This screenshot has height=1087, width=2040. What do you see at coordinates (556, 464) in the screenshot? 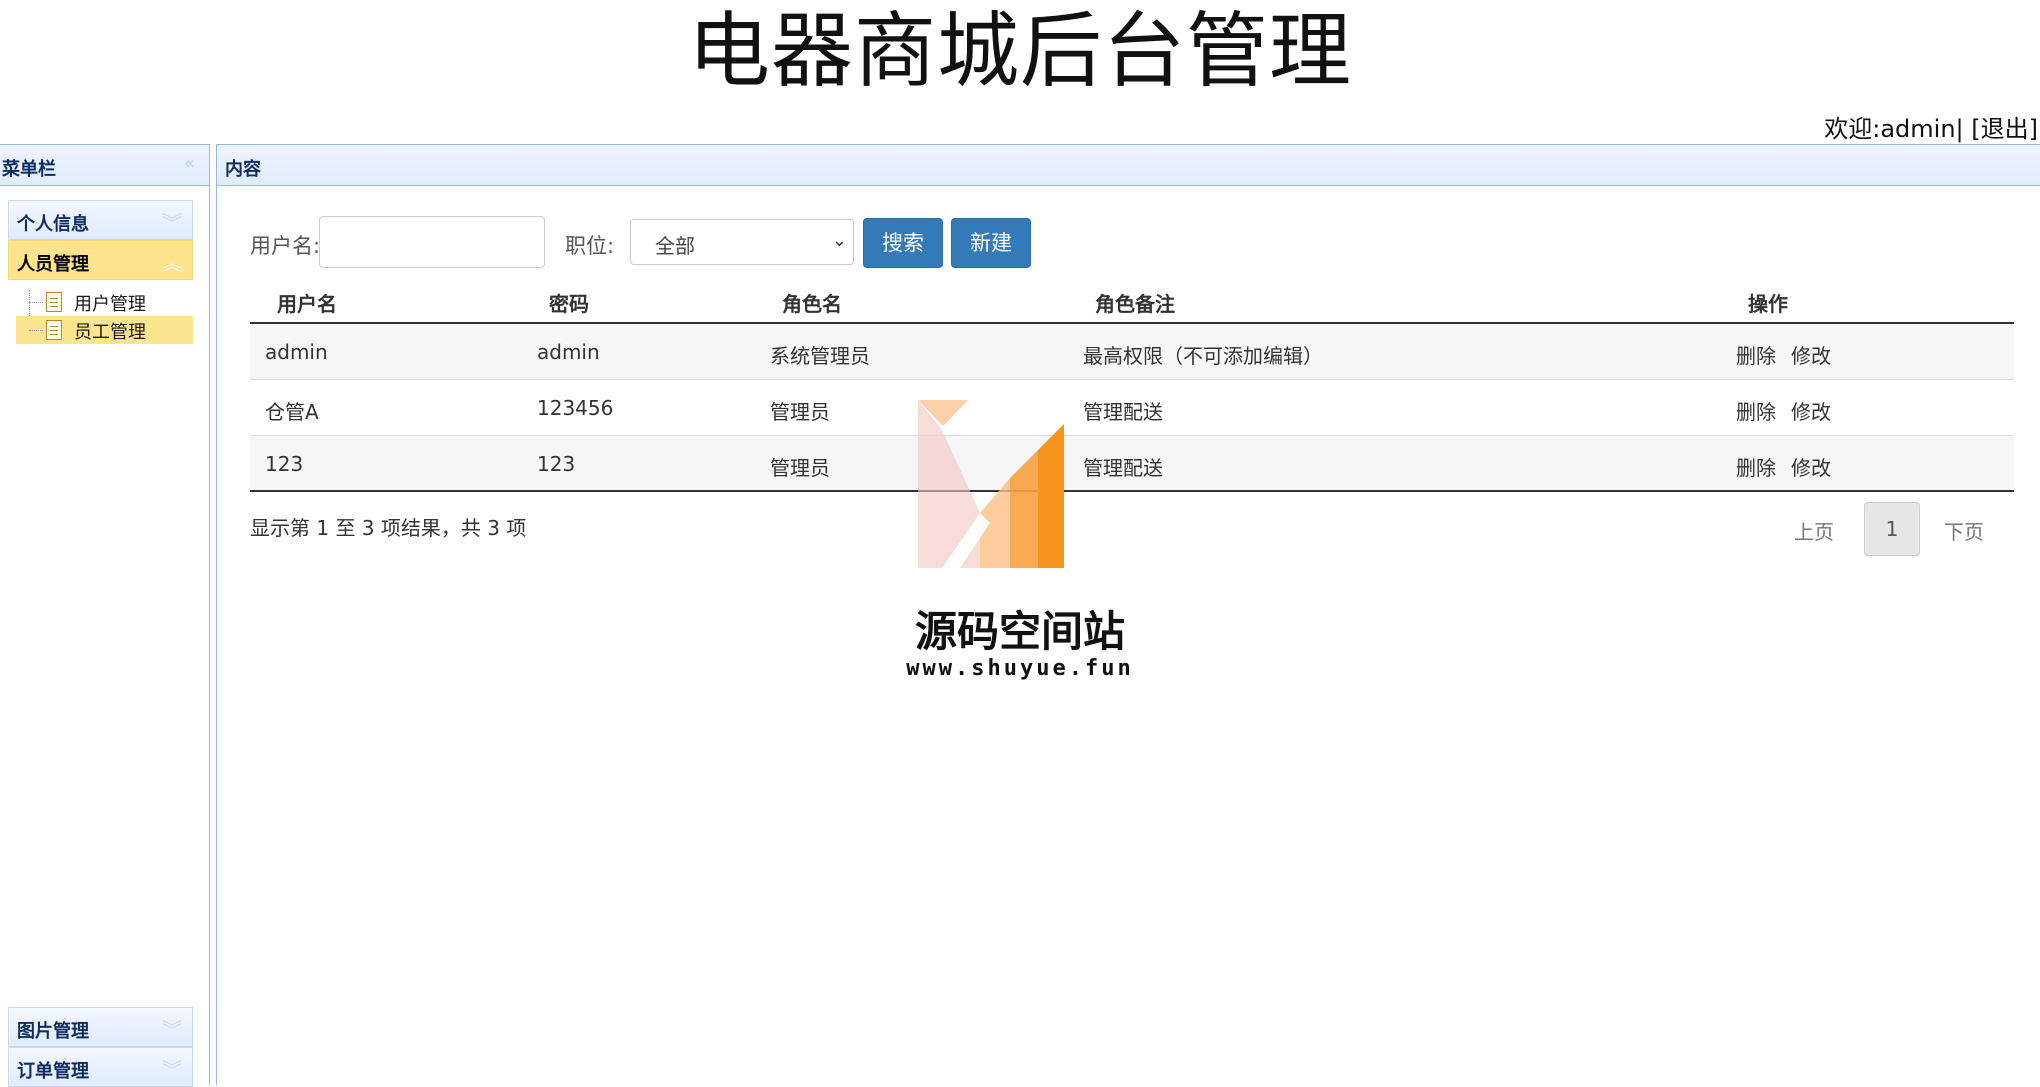
I see `cell-password: 123` at bounding box center [556, 464].